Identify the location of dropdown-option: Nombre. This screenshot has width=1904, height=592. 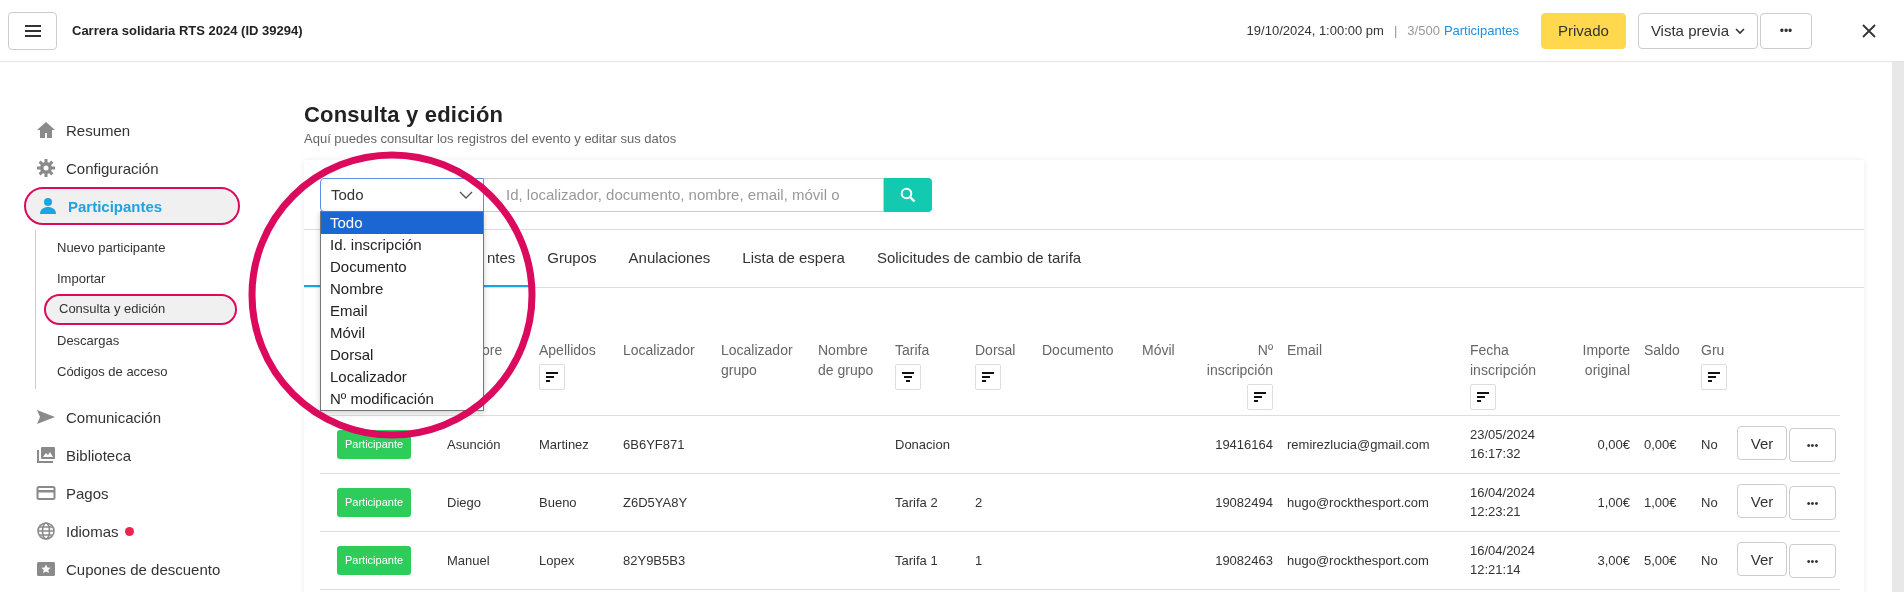
(402, 289).